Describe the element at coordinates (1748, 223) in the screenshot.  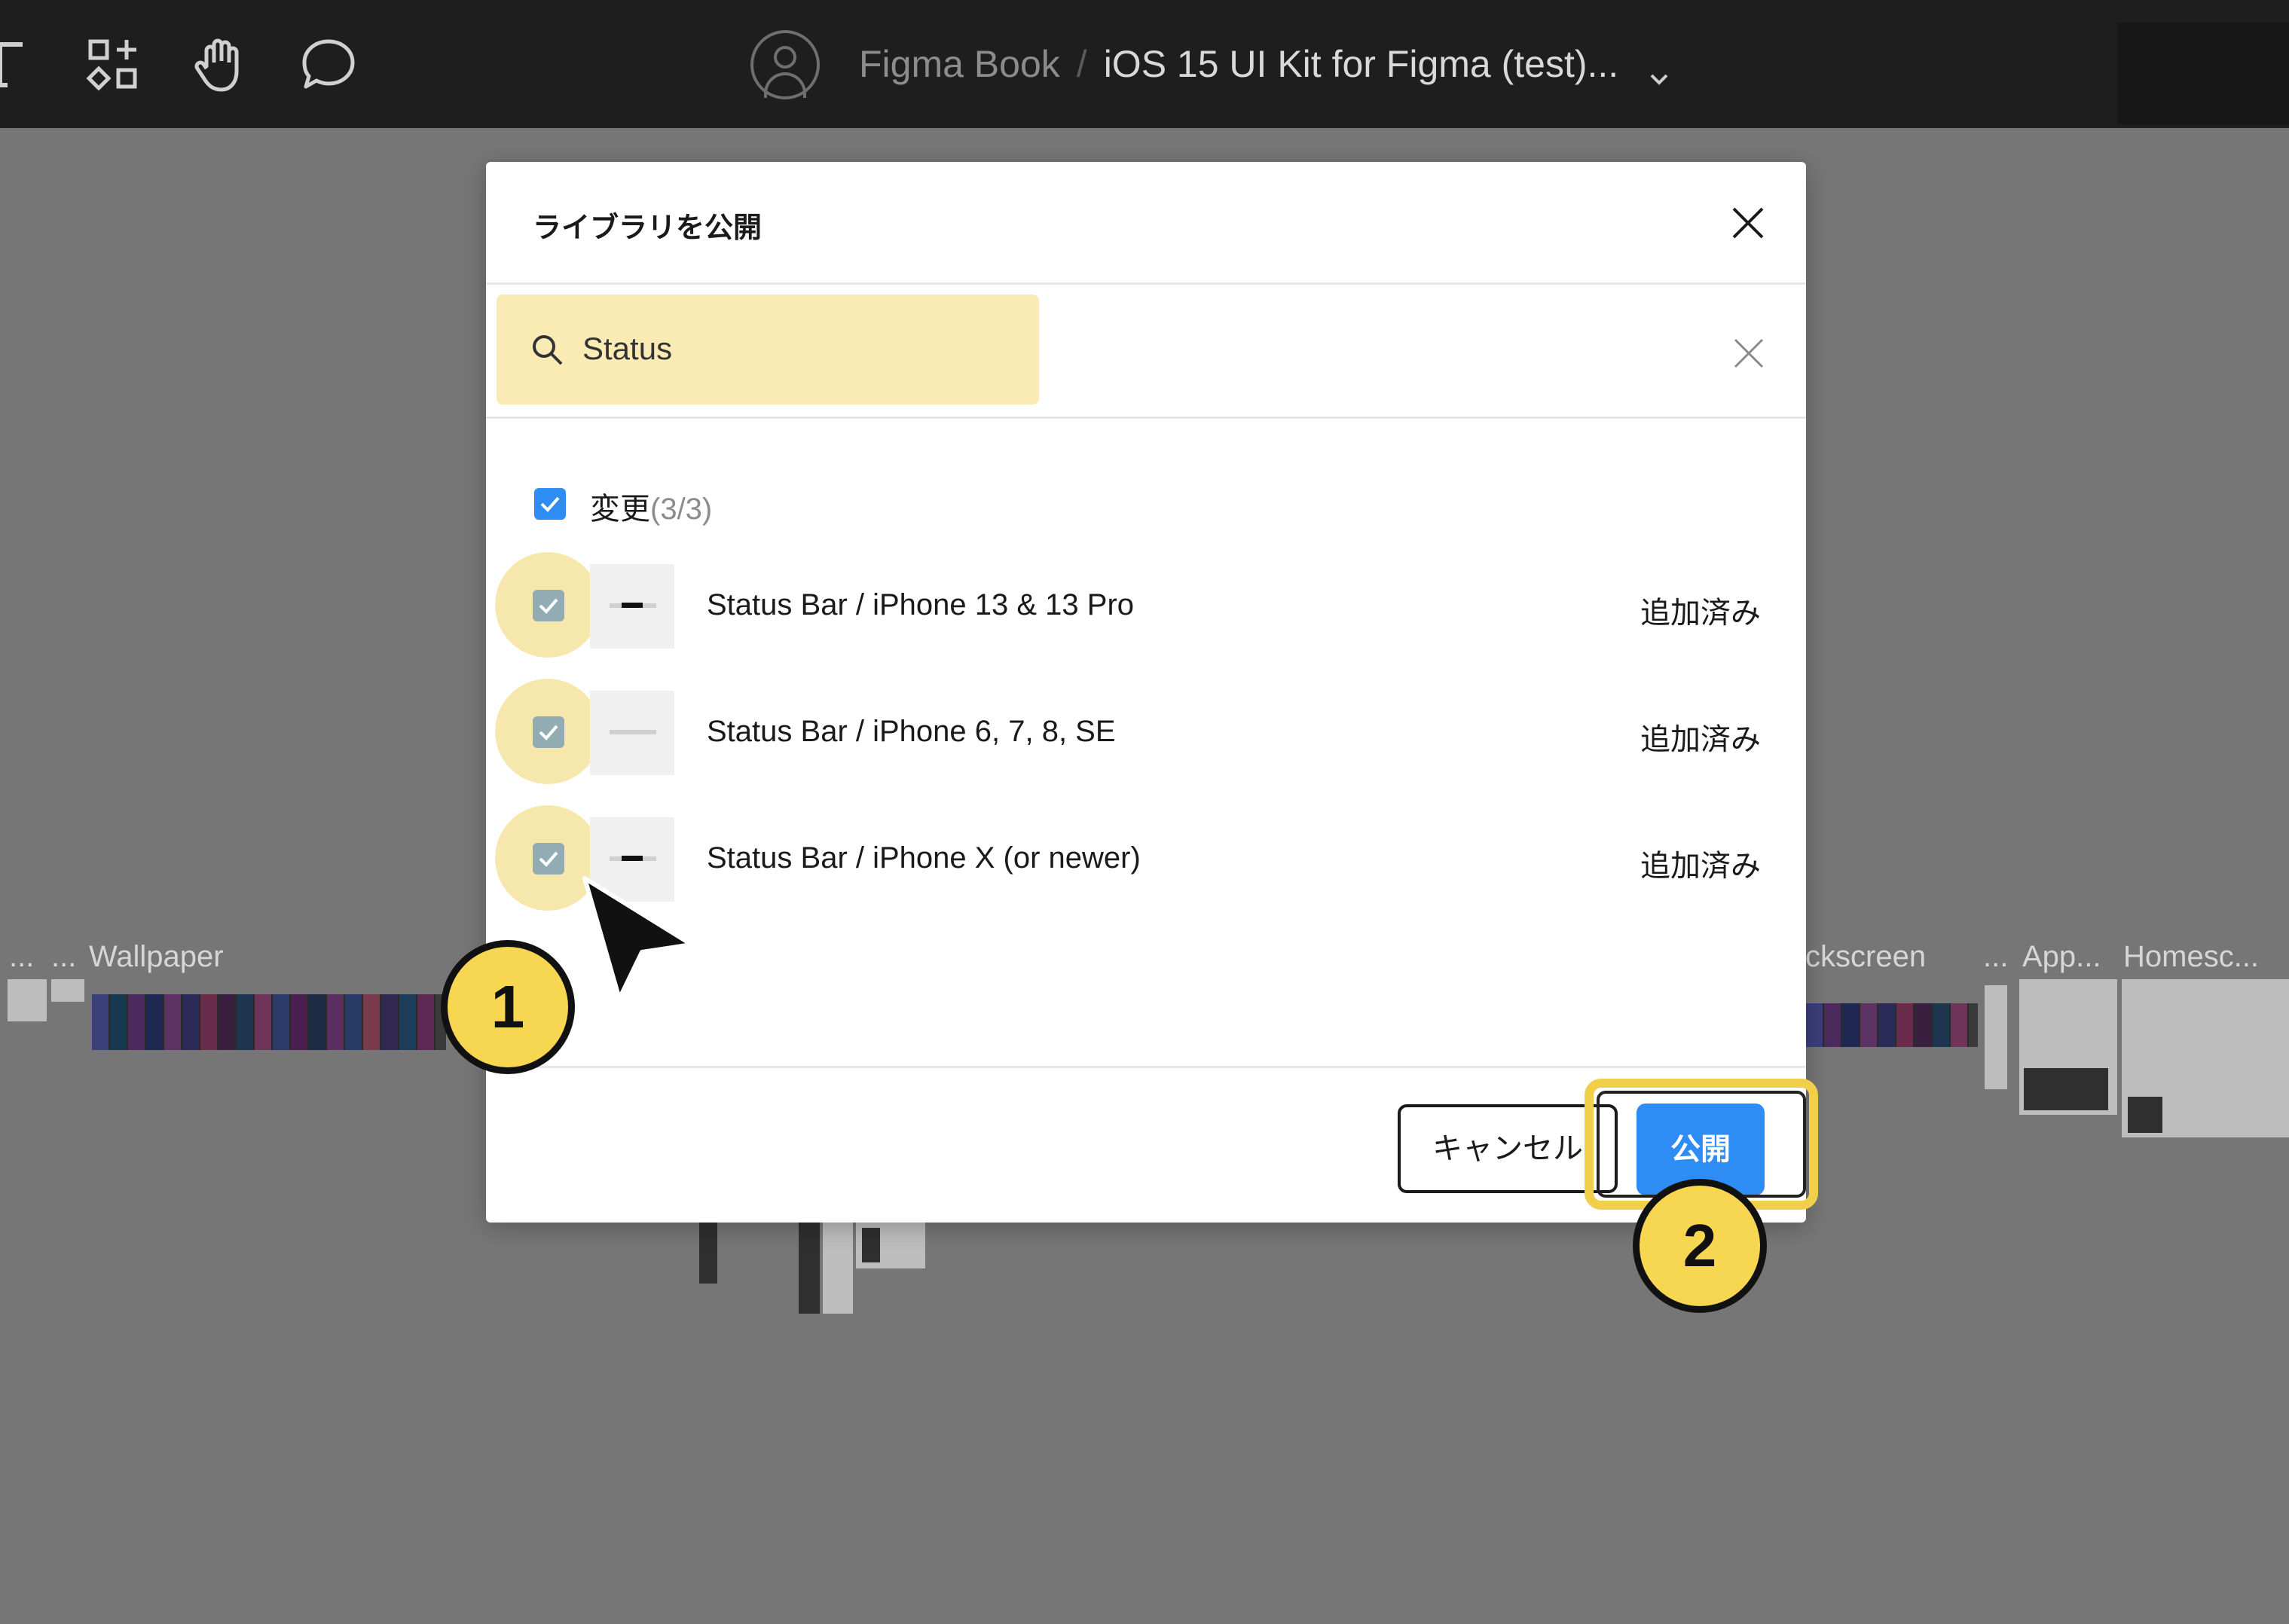
I see `close-icon` at that location.